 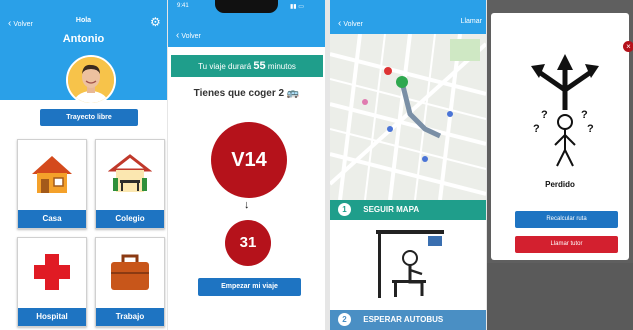 What do you see at coordinates (560, 184) in the screenshot?
I see `lost-label: Perdido` at bounding box center [560, 184].